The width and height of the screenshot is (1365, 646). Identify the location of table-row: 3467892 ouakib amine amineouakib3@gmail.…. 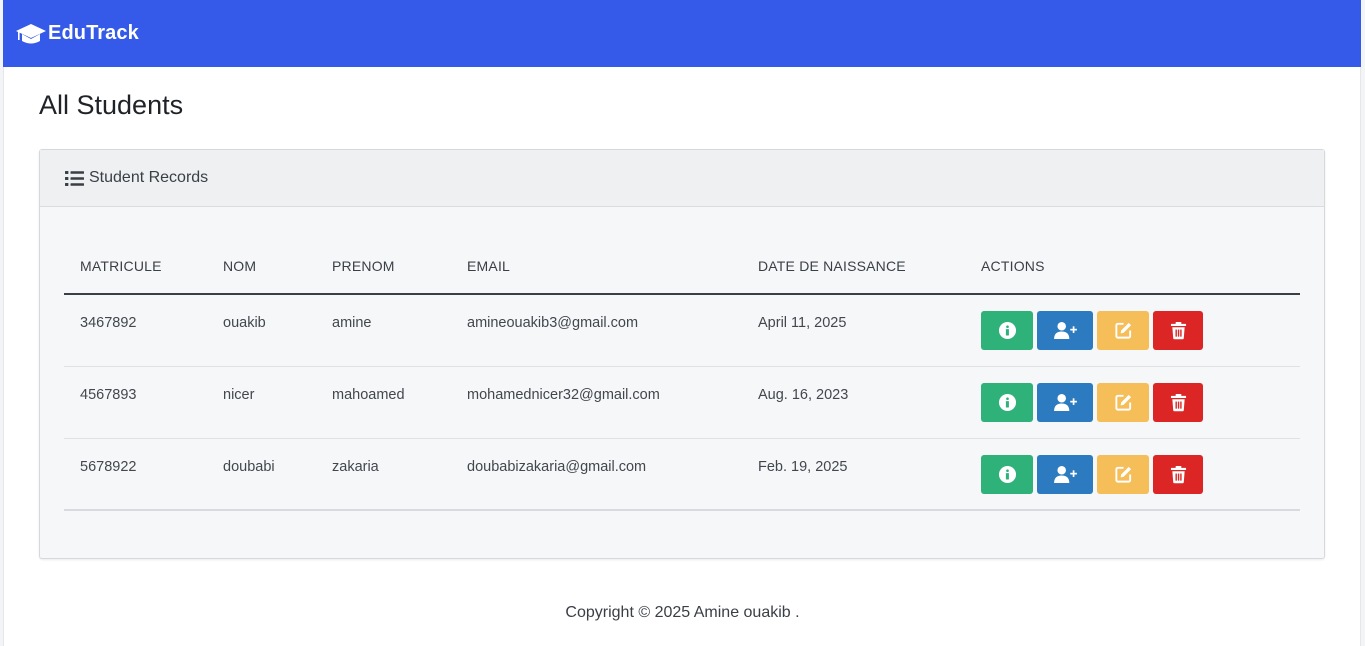
(682, 330).